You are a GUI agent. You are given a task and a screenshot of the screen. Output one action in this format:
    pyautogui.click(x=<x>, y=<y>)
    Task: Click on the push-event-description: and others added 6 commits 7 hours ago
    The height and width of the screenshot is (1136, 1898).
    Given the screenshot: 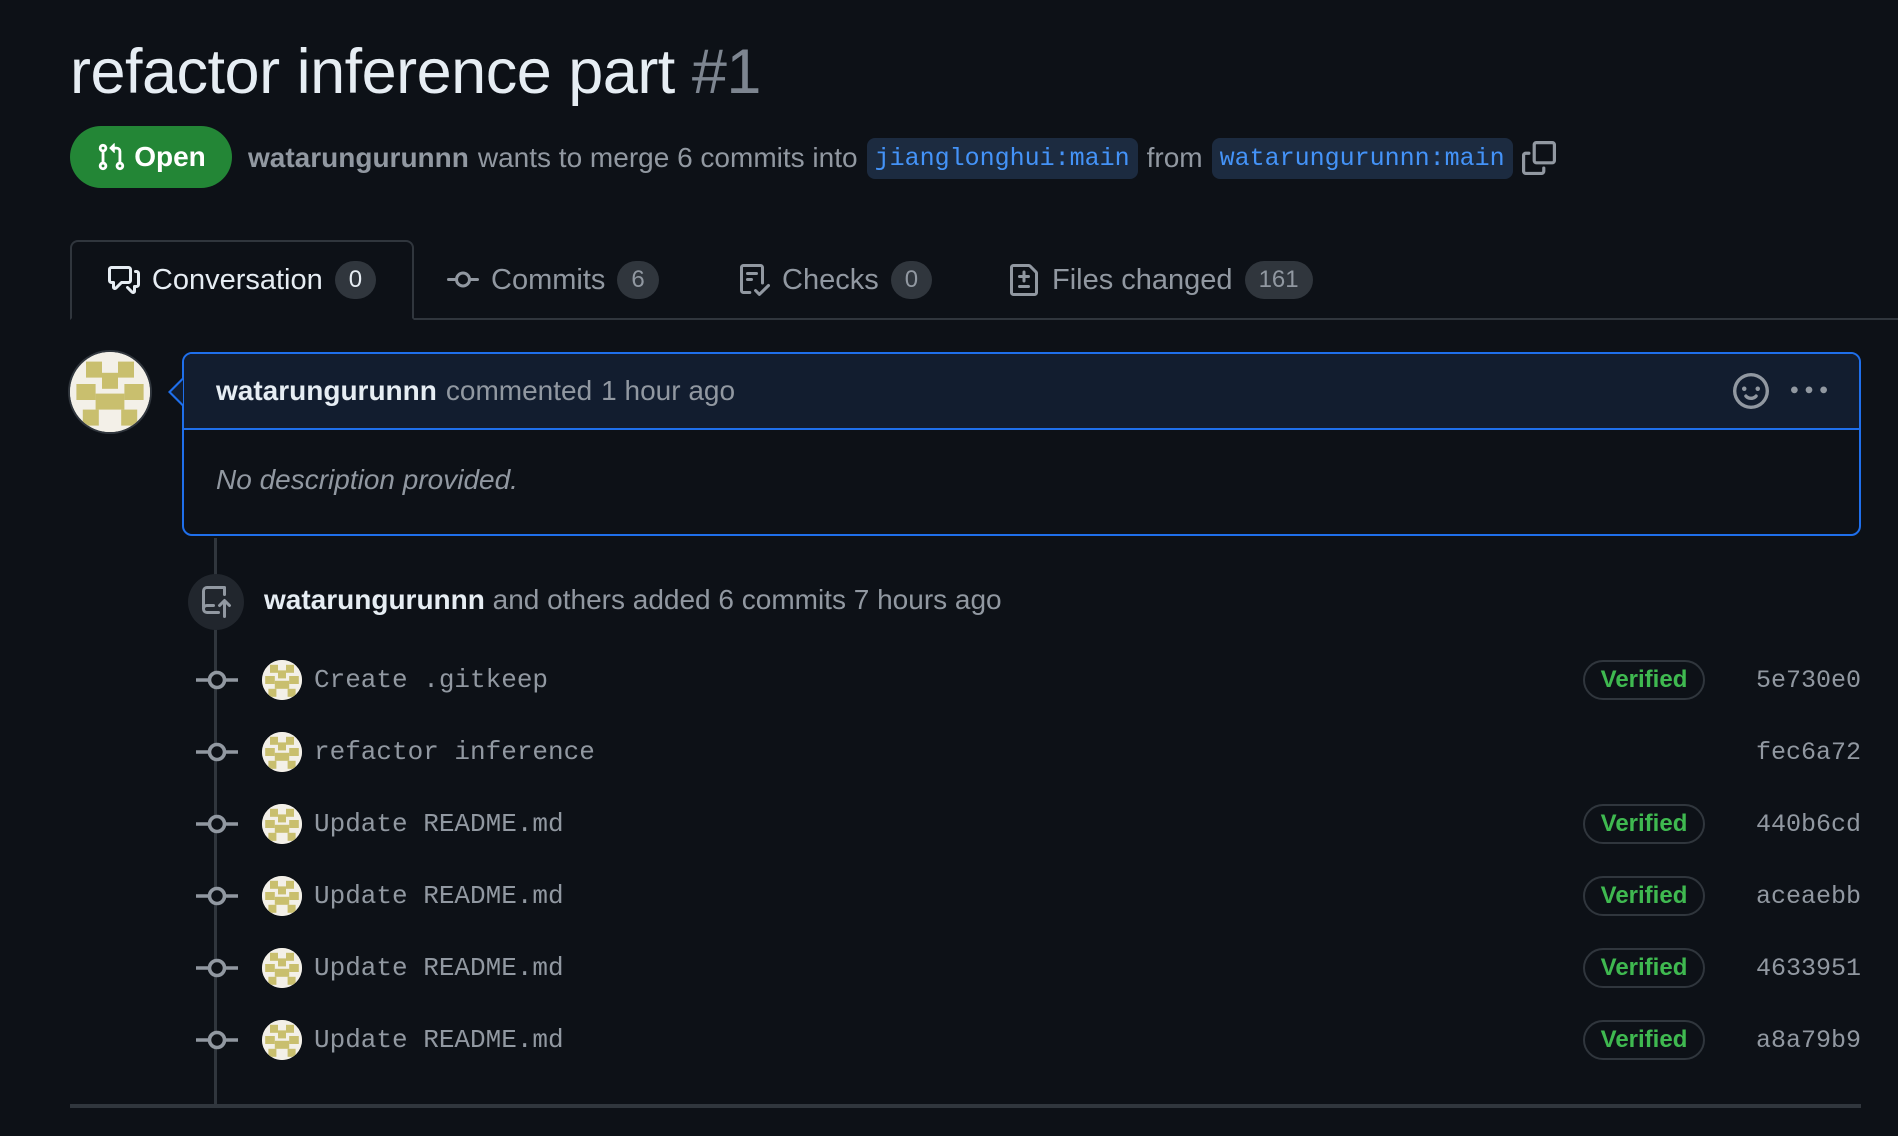 What is the action you would take?
    pyautogui.click(x=747, y=599)
    